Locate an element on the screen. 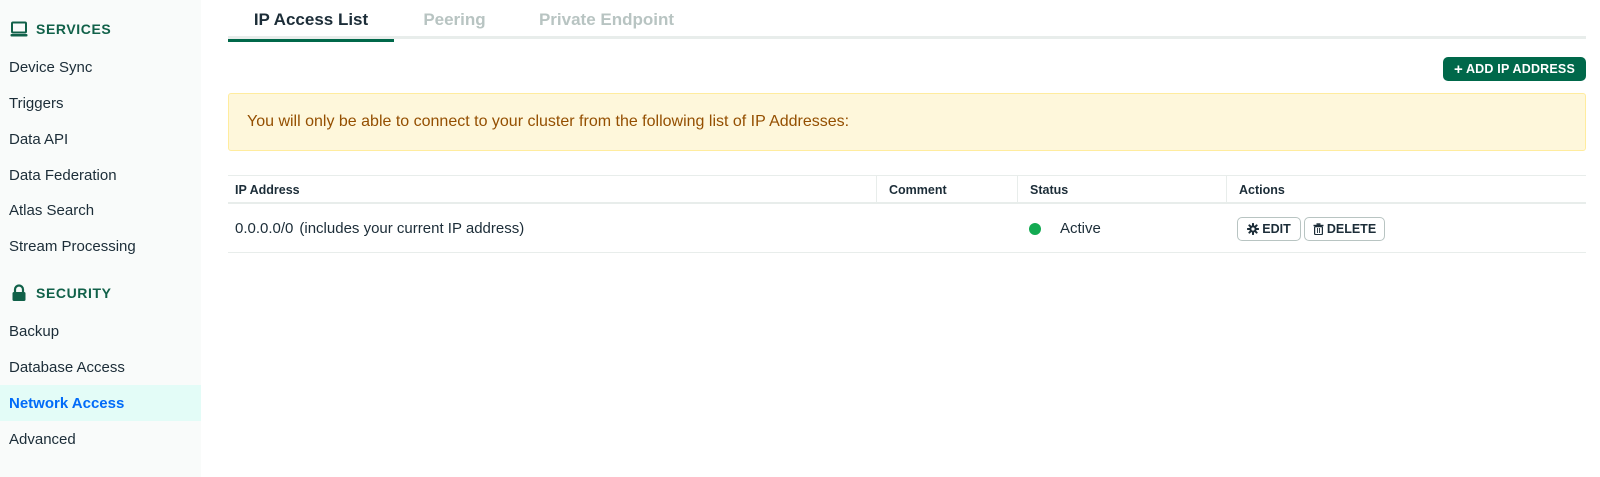 Image resolution: width=1600 pixels, height=477 pixels. tab-ip-access-list: IP Access List is located at coordinates (311, 21).